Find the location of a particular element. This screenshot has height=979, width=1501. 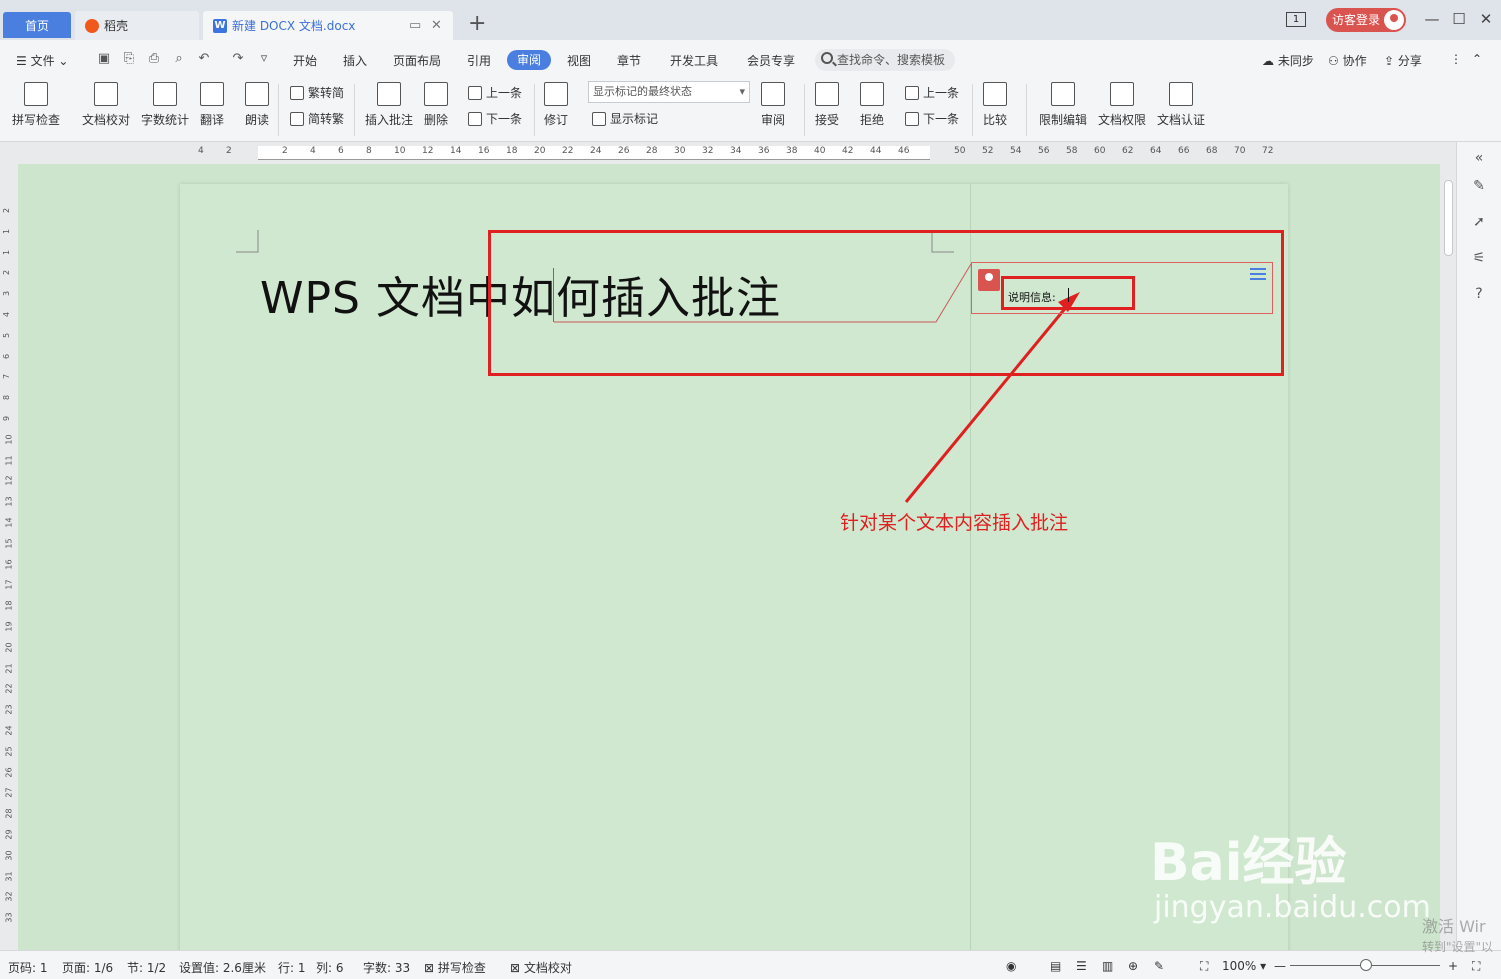

eye-protect-icon: ◉ is located at coordinates (1011, 966).